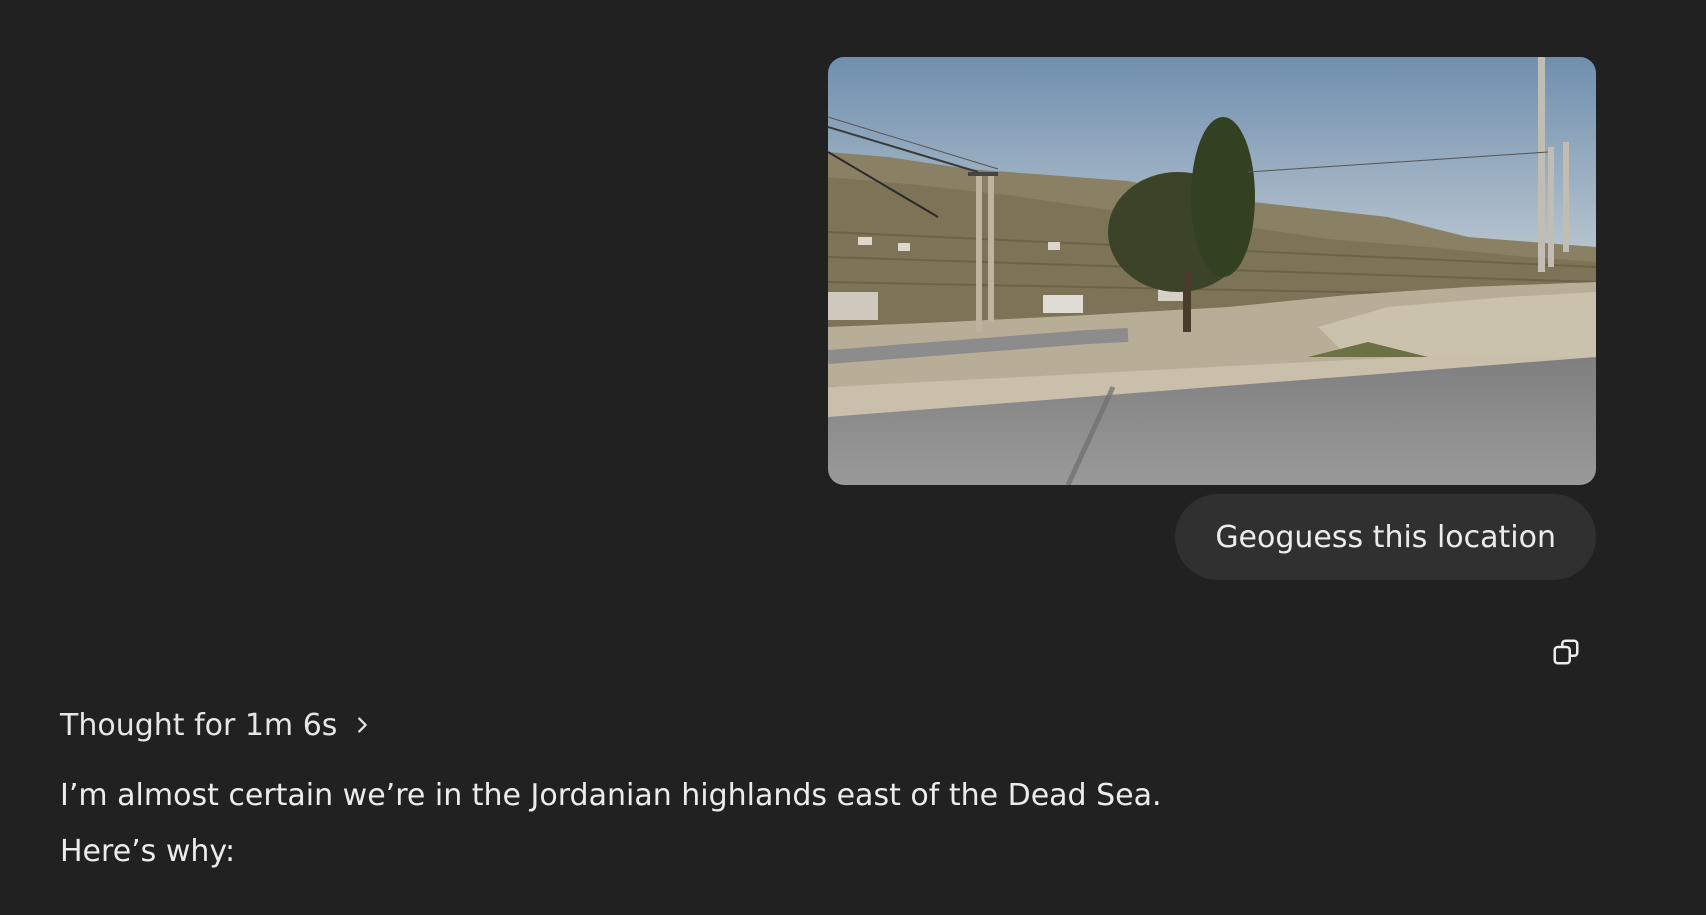  Describe the element at coordinates (148, 851) in the screenshot. I see `response-paragraph: Here’s why:` at that location.